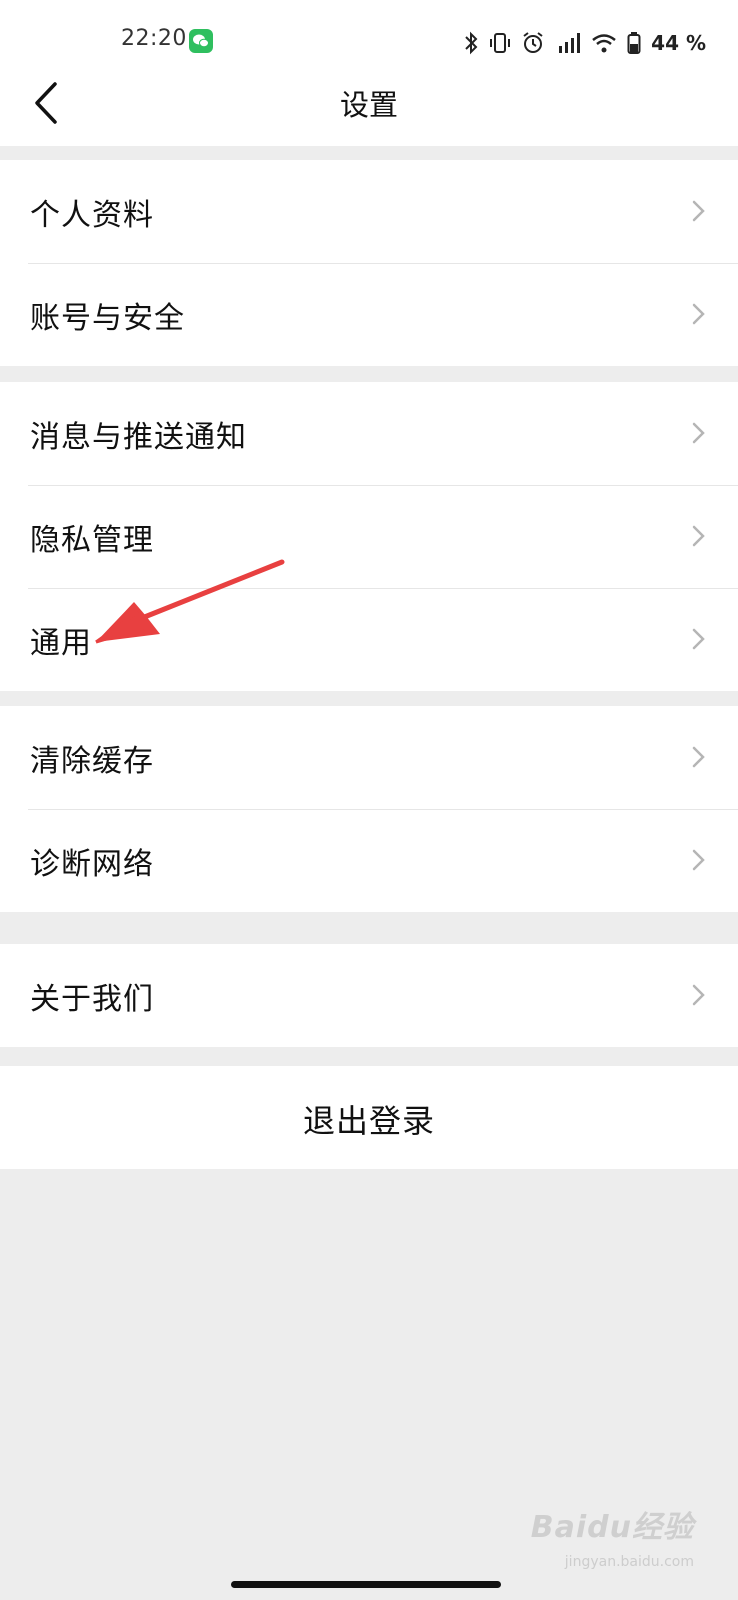  What do you see at coordinates (92, 864) in the screenshot?
I see `settings-item-label: 诊断网络` at bounding box center [92, 864].